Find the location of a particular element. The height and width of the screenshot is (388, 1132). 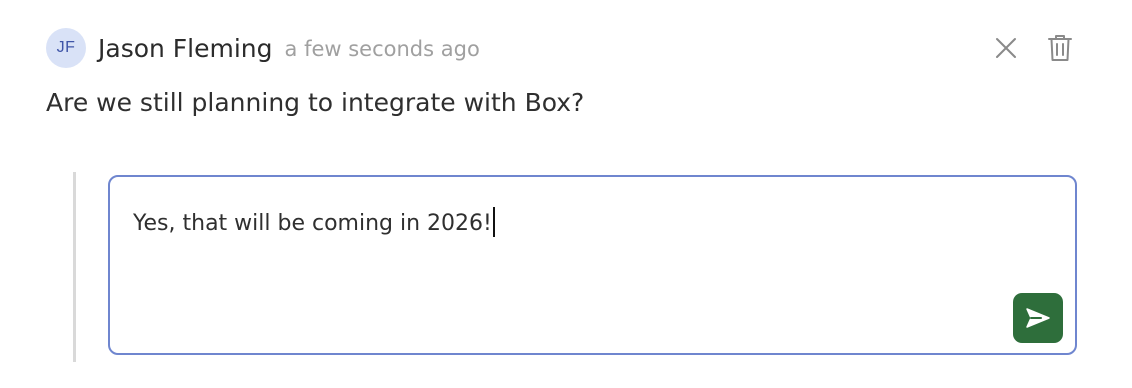

comment-header: JF Jason Fleming a few seconds ago is located at coordinates (263, 48).